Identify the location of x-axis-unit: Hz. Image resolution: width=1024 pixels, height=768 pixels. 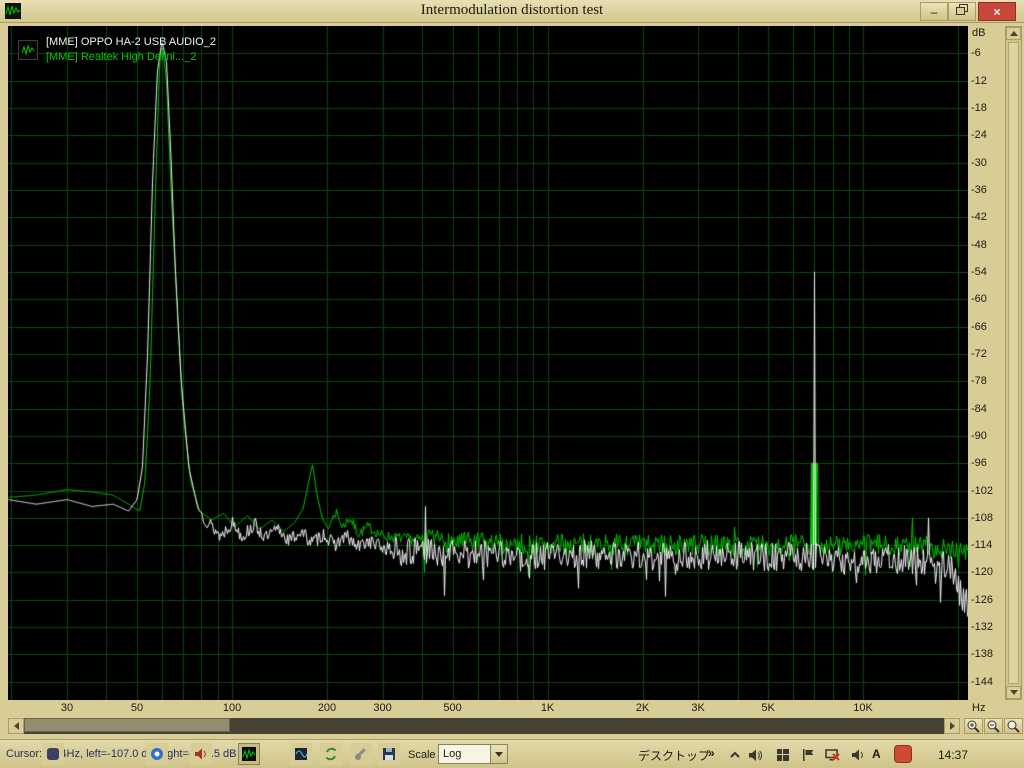
(979, 708).